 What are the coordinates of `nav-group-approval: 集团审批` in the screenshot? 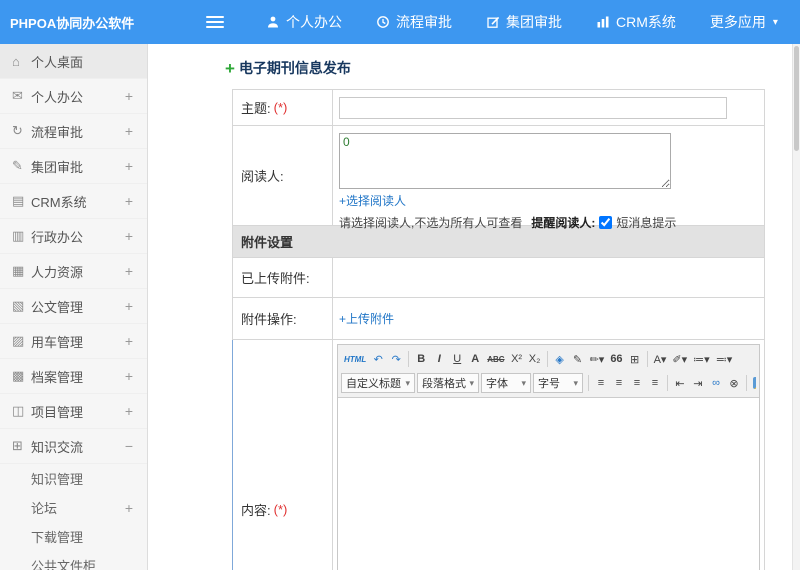 It's located at (524, 22).